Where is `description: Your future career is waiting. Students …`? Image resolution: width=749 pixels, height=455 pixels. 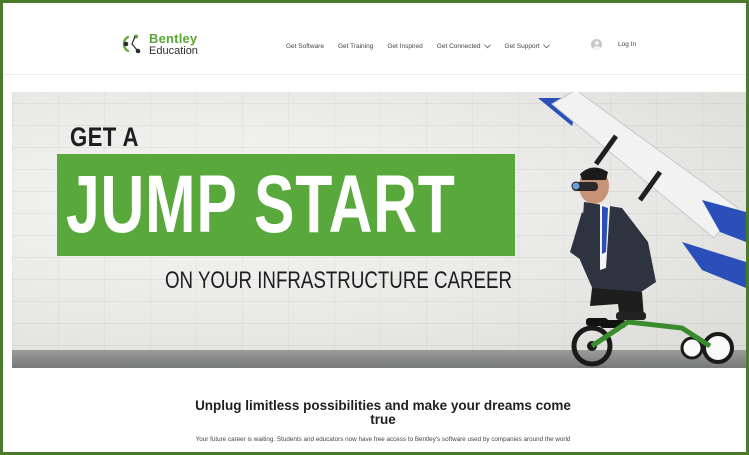
description: Your future career is waiting. Students … is located at coordinates (383, 439).